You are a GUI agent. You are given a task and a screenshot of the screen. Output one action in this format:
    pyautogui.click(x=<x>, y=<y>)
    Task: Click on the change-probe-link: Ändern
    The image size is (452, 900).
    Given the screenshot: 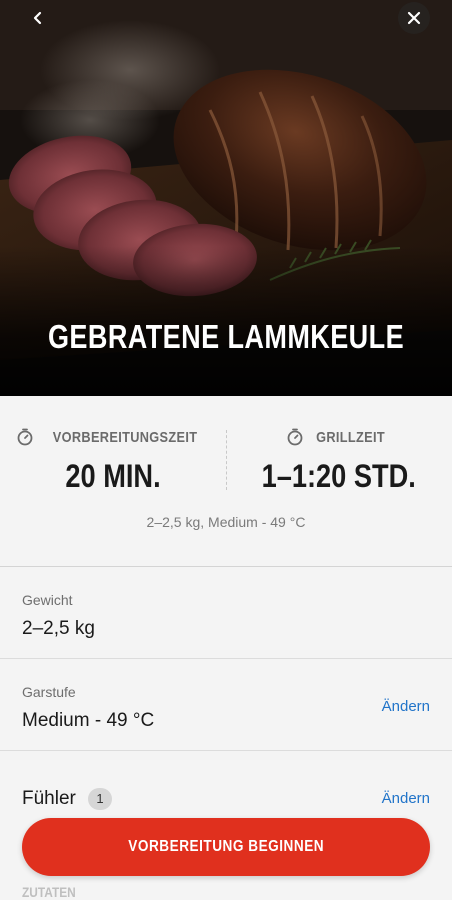 What is the action you would take?
    pyautogui.click(x=406, y=798)
    